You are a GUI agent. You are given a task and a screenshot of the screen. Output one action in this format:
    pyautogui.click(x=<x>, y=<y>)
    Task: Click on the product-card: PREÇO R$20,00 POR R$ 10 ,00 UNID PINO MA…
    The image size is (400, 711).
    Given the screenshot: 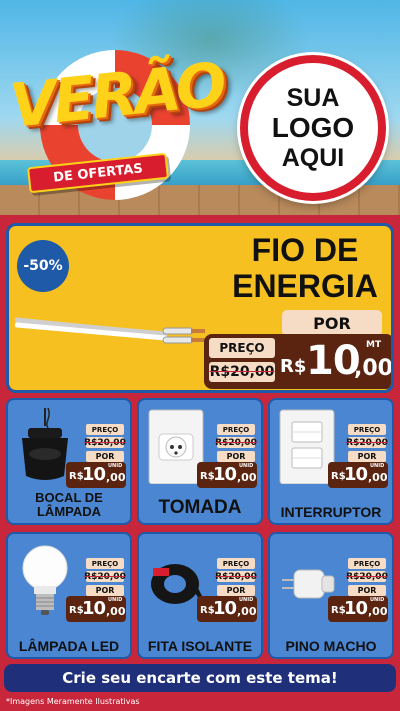 What is the action you would take?
    pyautogui.click(x=331, y=595)
    